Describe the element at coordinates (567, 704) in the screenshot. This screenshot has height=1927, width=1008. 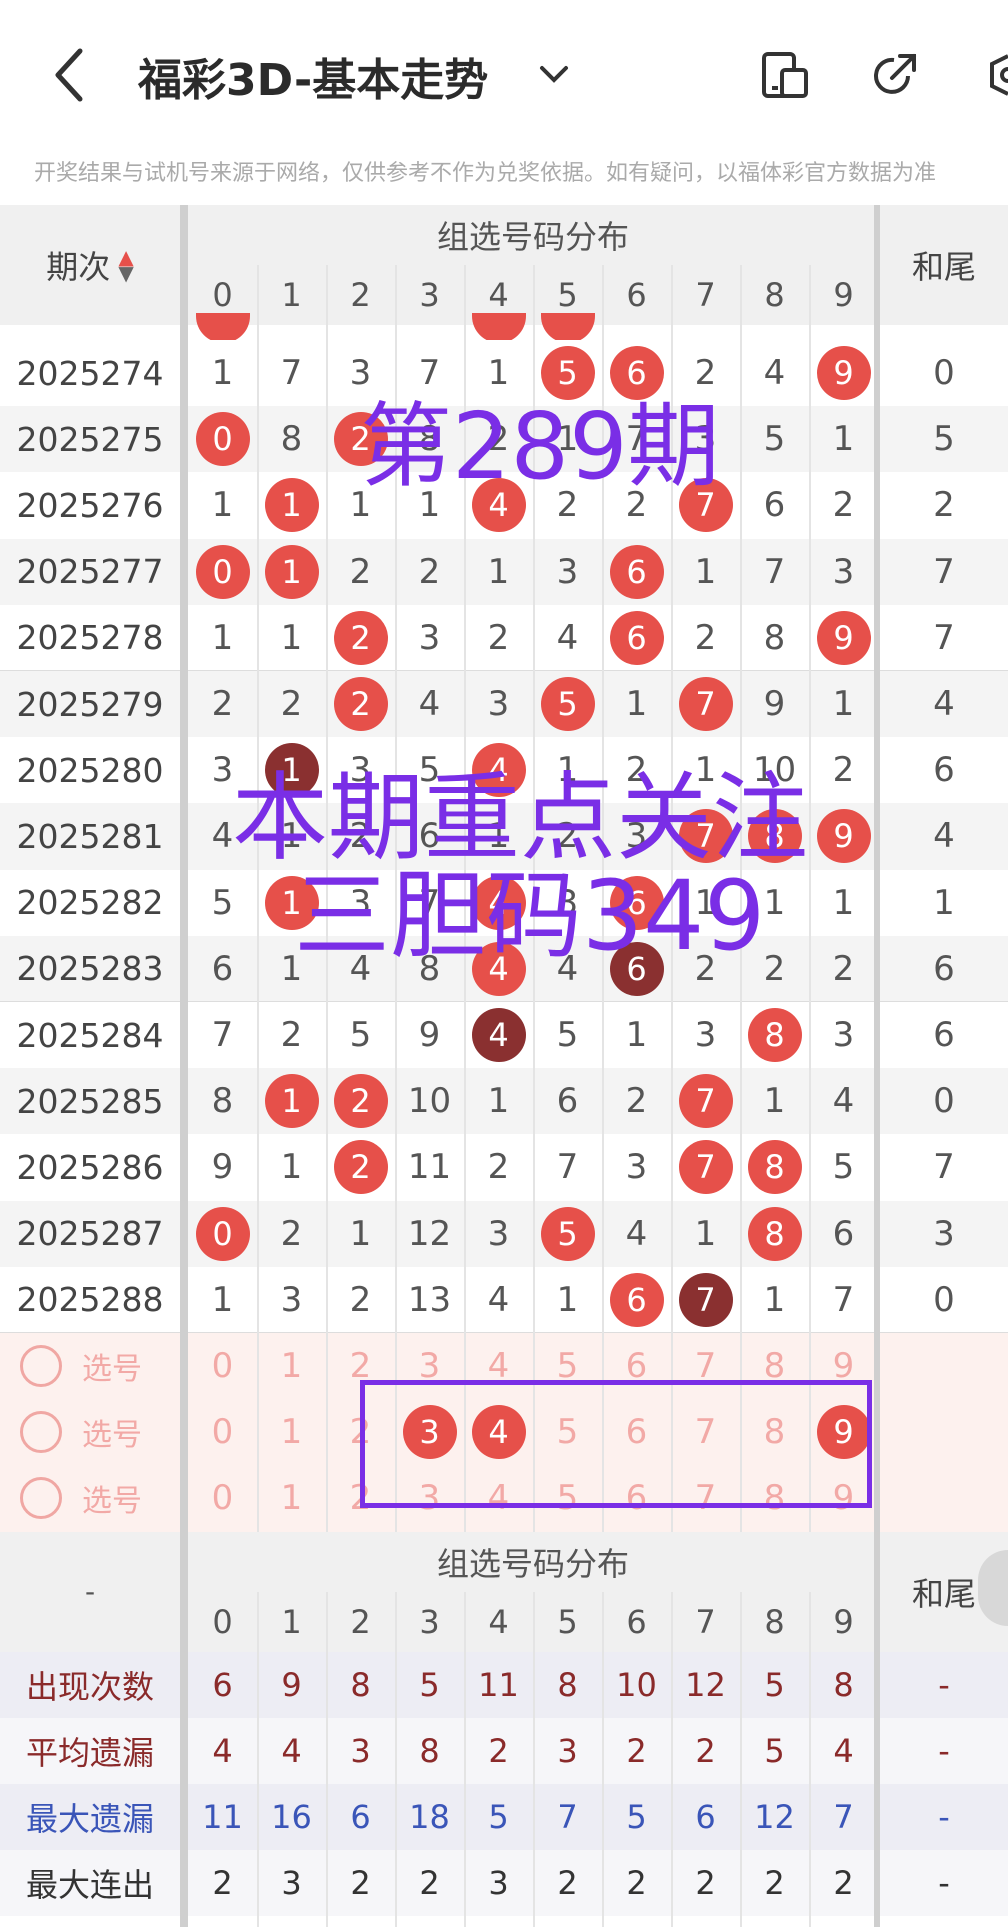
I see `drawn-number-ball: 5` at that location.